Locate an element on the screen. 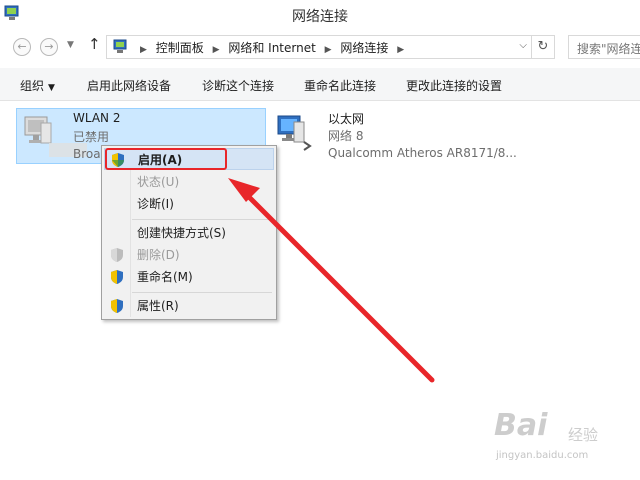  watermark-logo: Bai is located at coordinates (521, 425).